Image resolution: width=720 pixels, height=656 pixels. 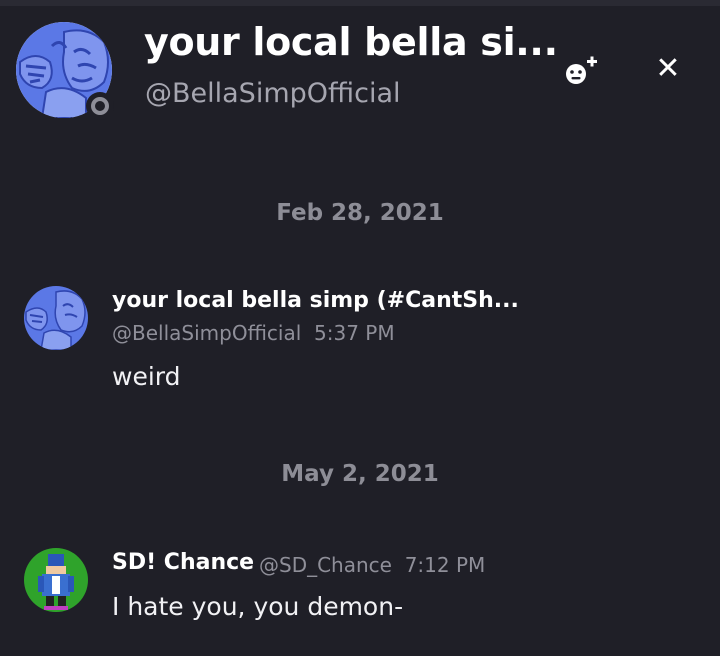 What do you see at coordinates (360, 474) in the screenshot?
I see `date-separator: May 2, 2021` at bounding box center [360, 474].